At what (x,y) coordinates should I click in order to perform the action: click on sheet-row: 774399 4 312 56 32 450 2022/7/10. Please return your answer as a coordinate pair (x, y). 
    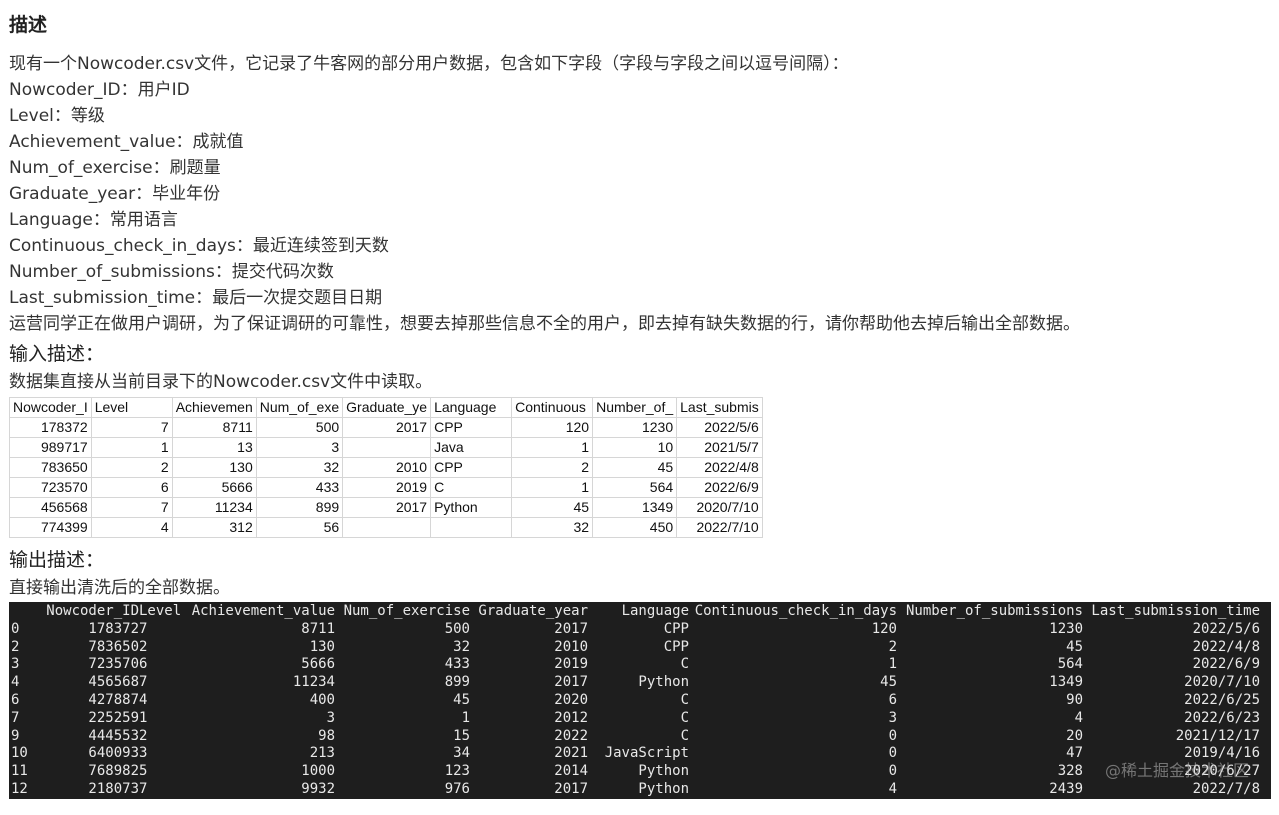
    Looking at the image, I should click on (386, 527).